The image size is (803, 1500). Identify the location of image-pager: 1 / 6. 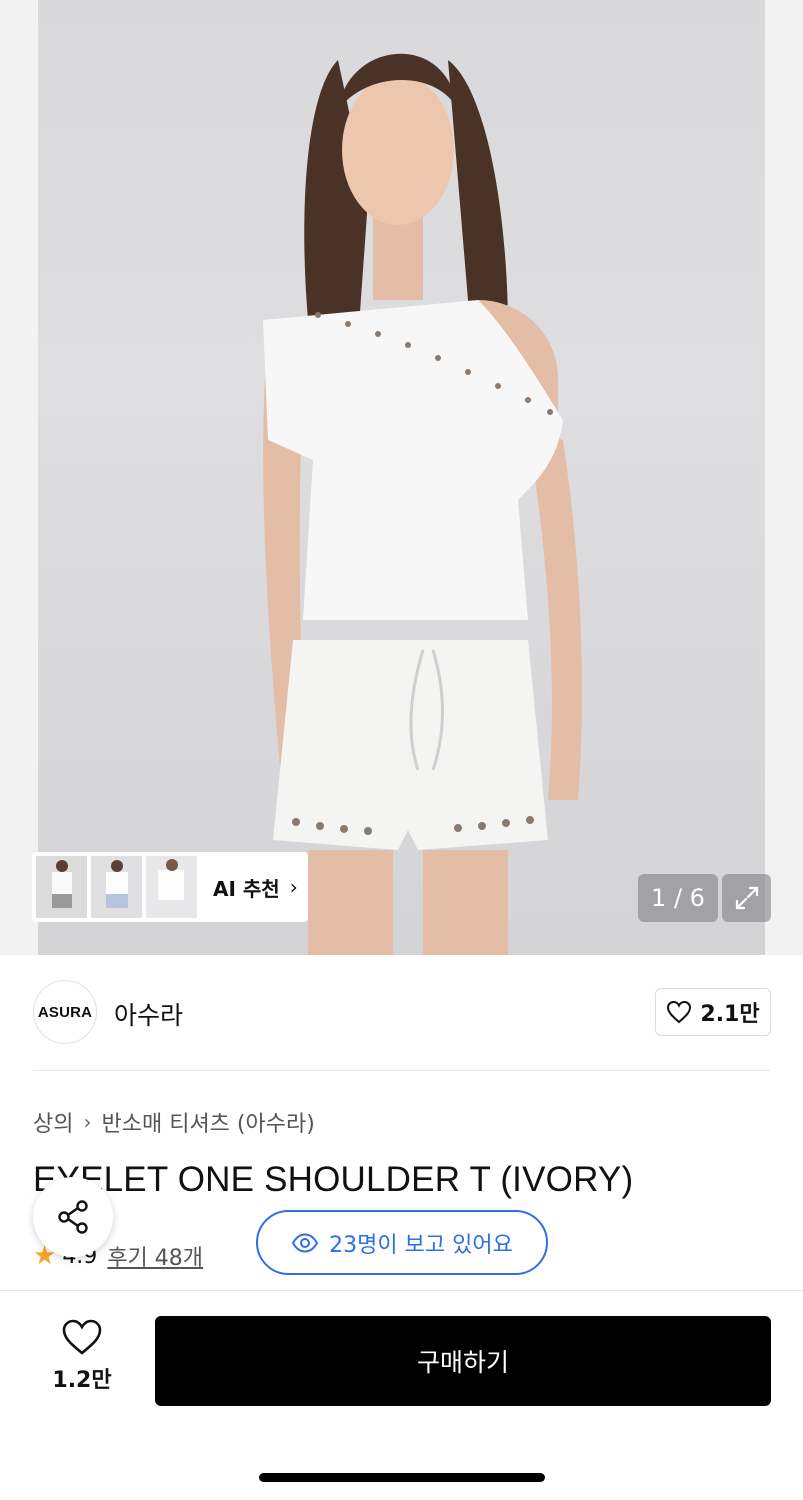
(678, 898).